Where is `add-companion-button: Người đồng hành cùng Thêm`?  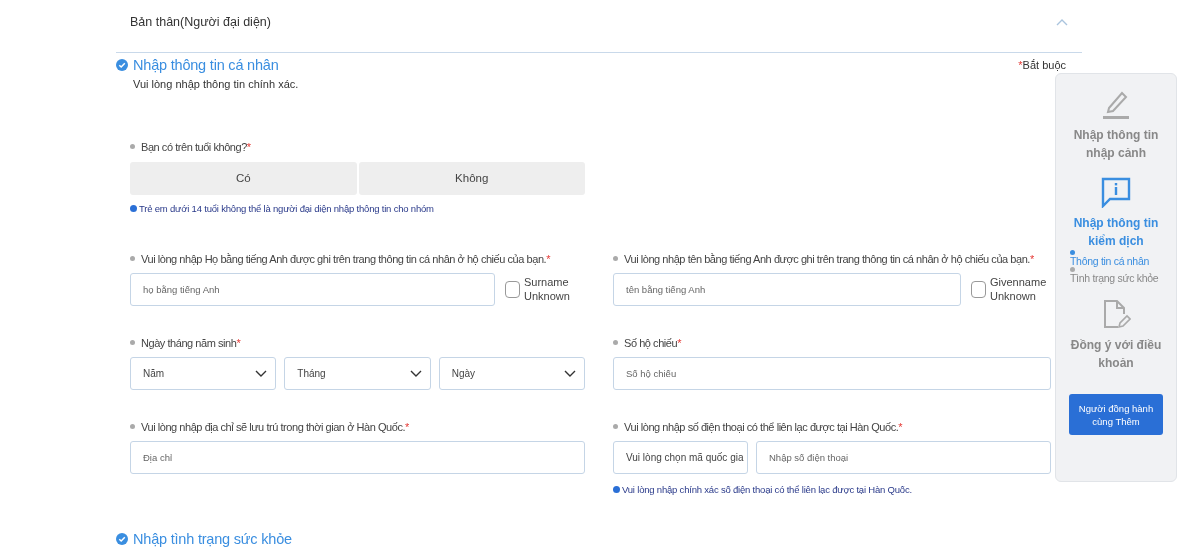 add-companion-button: Người đồng hành cùng Thêm is located at coordinates (1116, 414).